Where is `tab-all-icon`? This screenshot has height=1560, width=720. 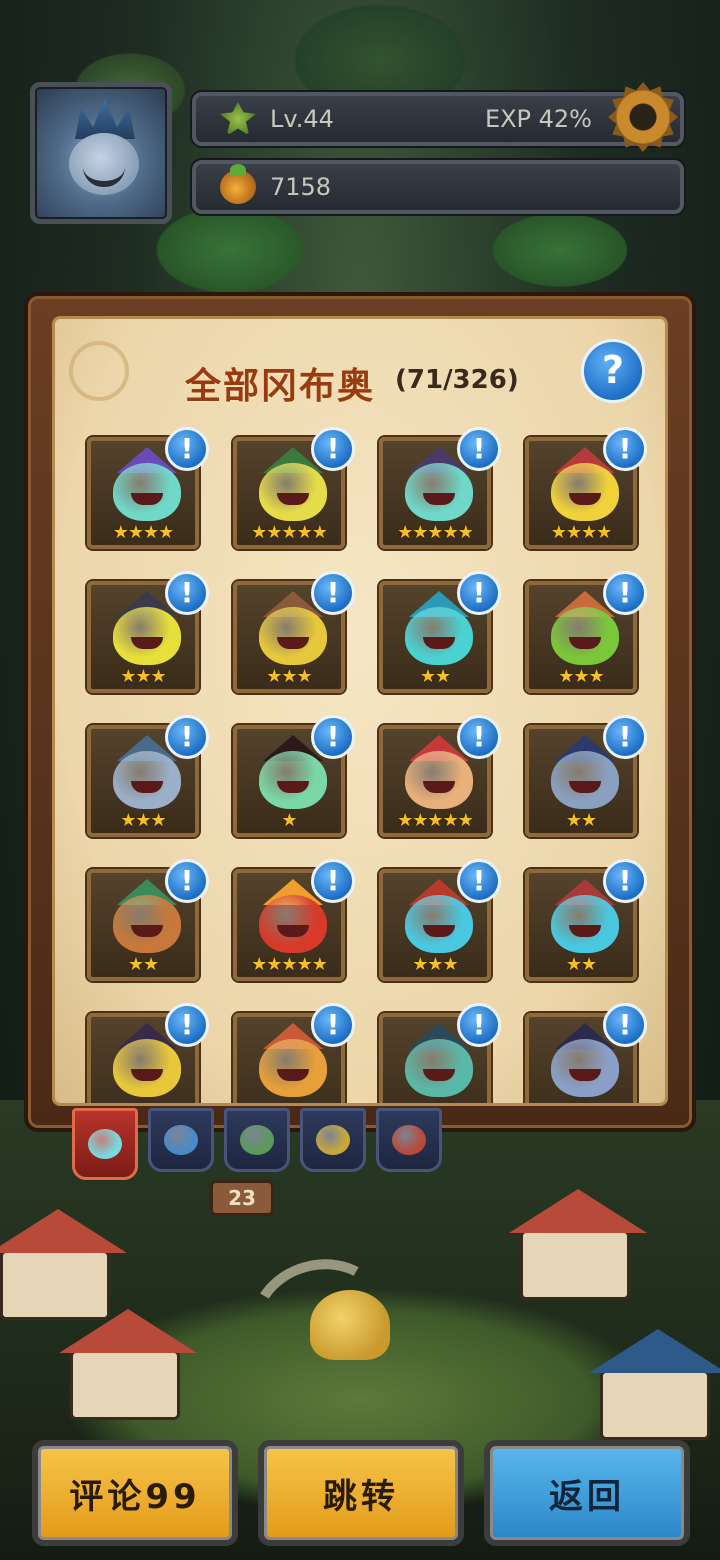 tab-all-icon is located at coordinates (105, 1144).